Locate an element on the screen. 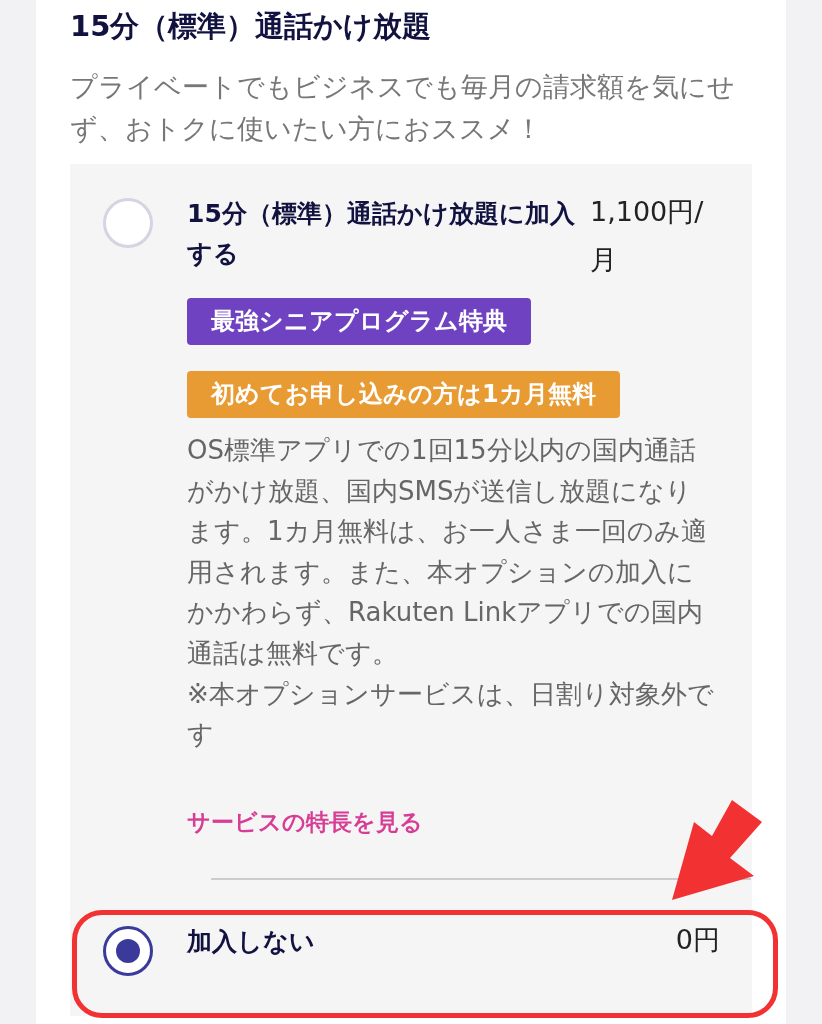 This screenshot has width=822, height=1024. option-price: 1,100円/月 is located at coordinates (647, 236).